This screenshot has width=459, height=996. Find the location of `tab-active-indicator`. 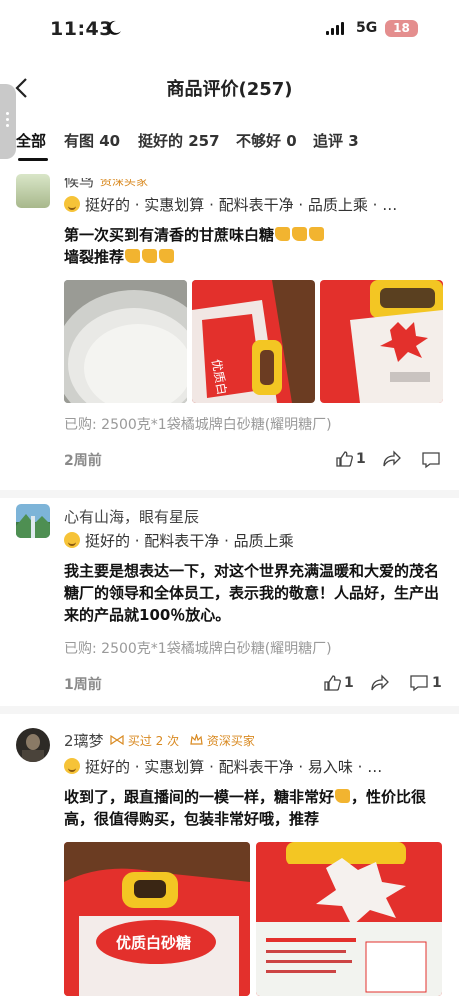

tab-active-indicator is located at coordinates (33, 159).